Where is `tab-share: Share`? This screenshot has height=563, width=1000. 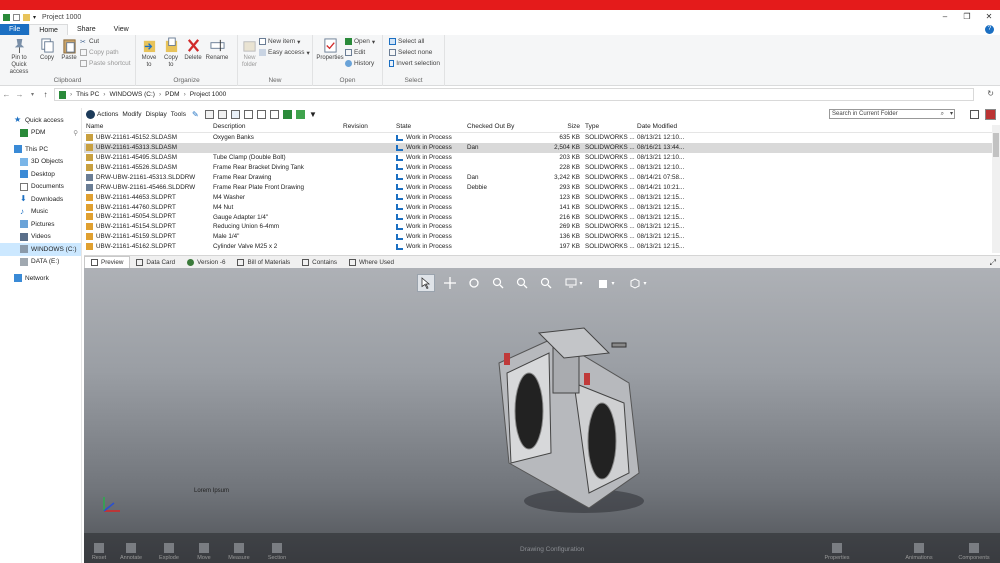 tab-share: Share is located at coordinates (86, 29).